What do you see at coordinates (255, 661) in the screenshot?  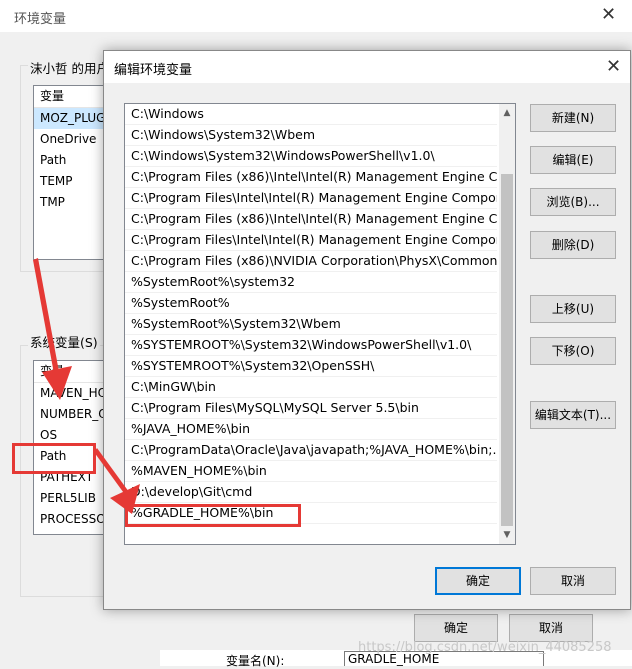 I see `var-name-label: 变量名(N):` at bounding box center [255, 661].